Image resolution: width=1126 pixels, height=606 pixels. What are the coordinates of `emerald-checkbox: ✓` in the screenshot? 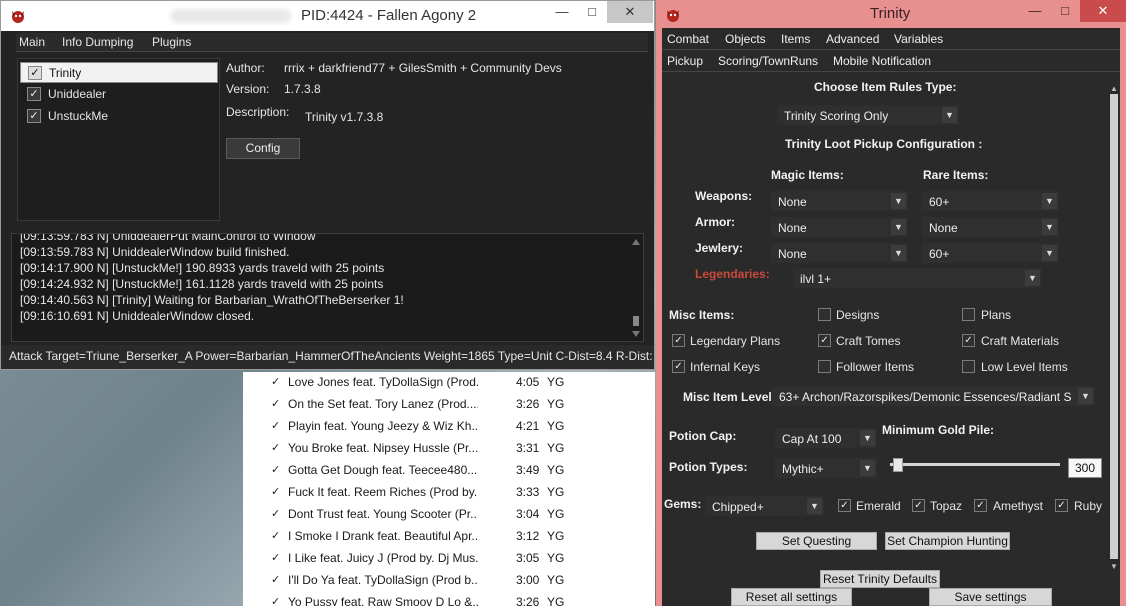 It's located at (844, 505).